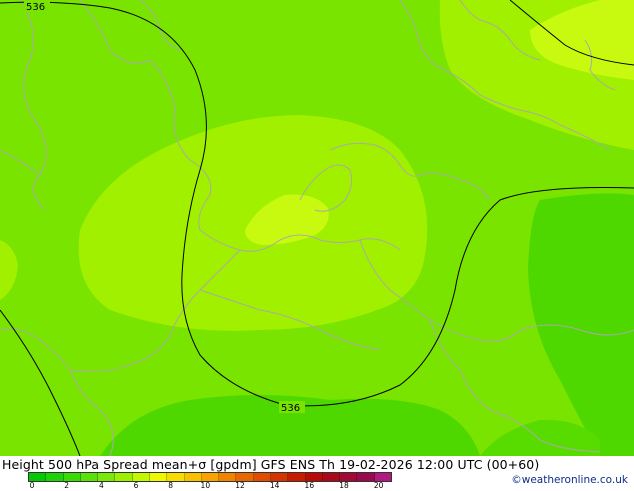  What do you see at coordinates (274, 485) in the screenshot?
I see `colorbar-tick-label: 14` at bounding box center [274, 485].